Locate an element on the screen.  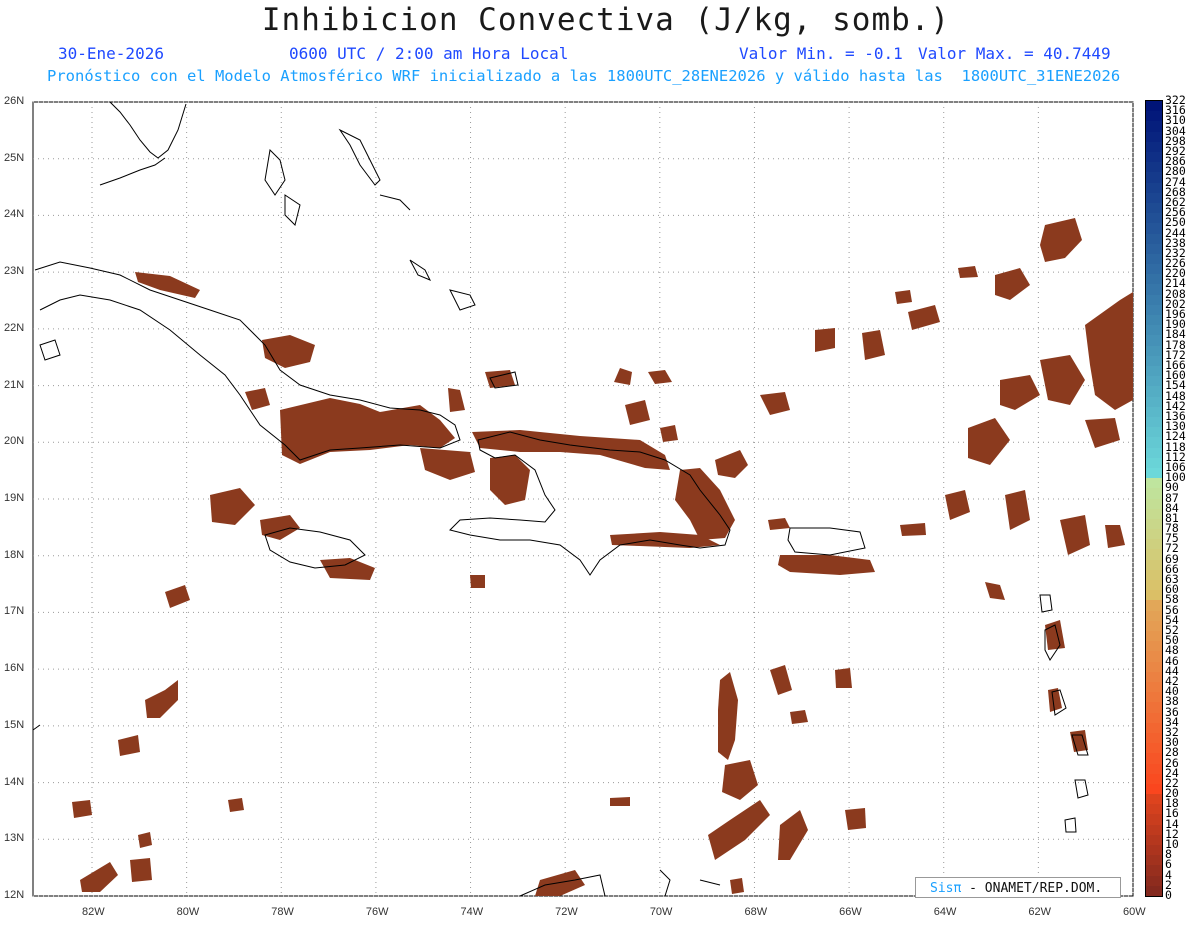
lat-label: 23N is located at coordinates (14, 271).